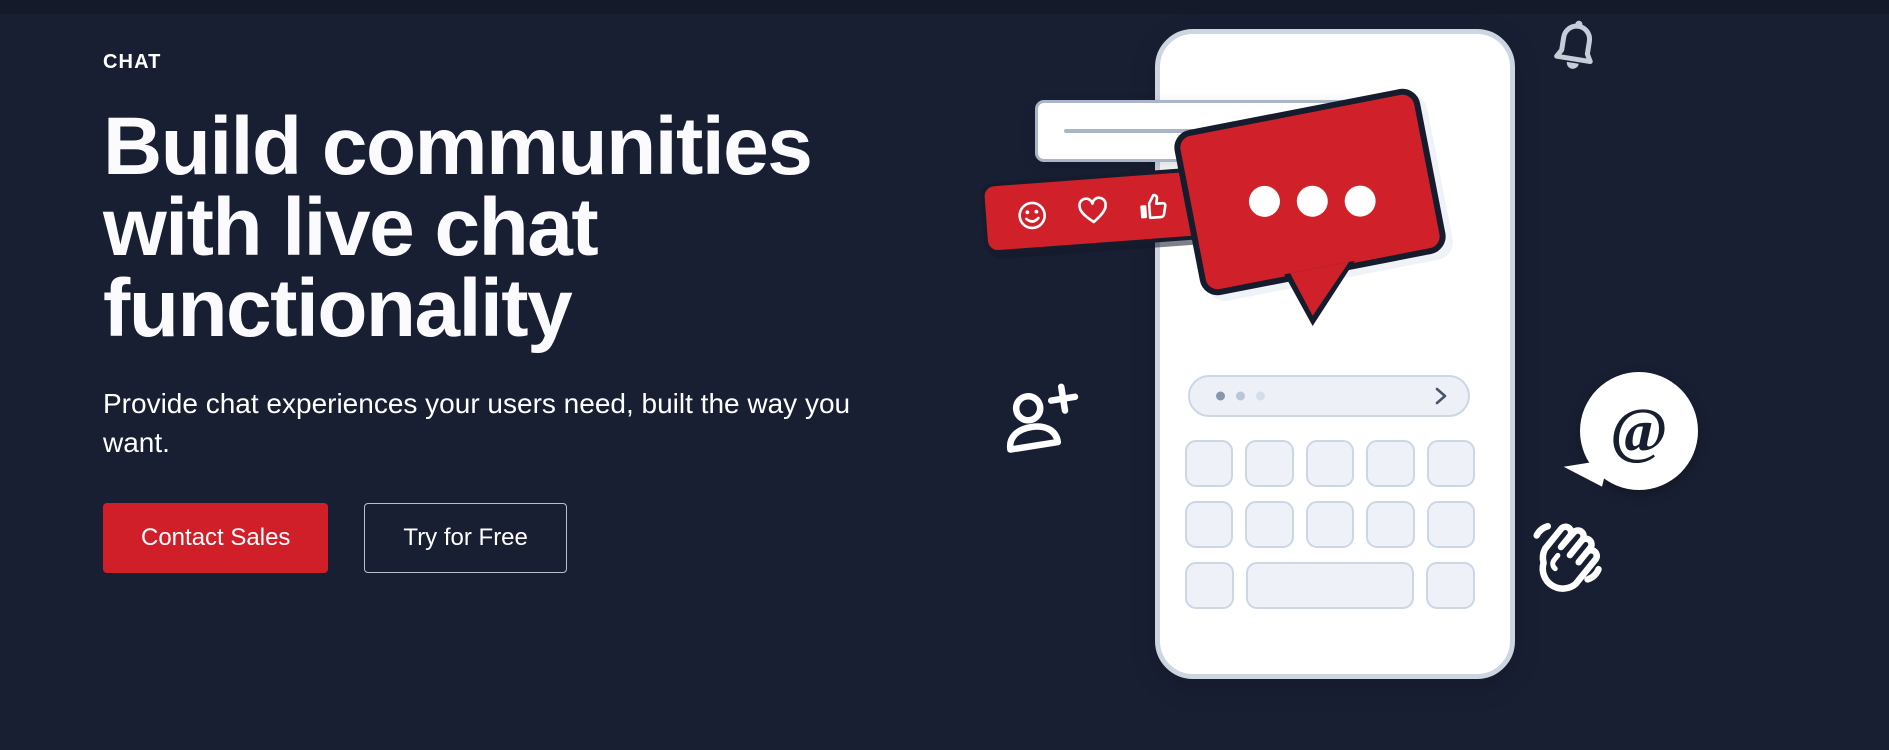 This screenshot has width=1889, height=750. Describe the element at coordinates (1574, 49) in the screenshot. I see `bell-icon` at that location.